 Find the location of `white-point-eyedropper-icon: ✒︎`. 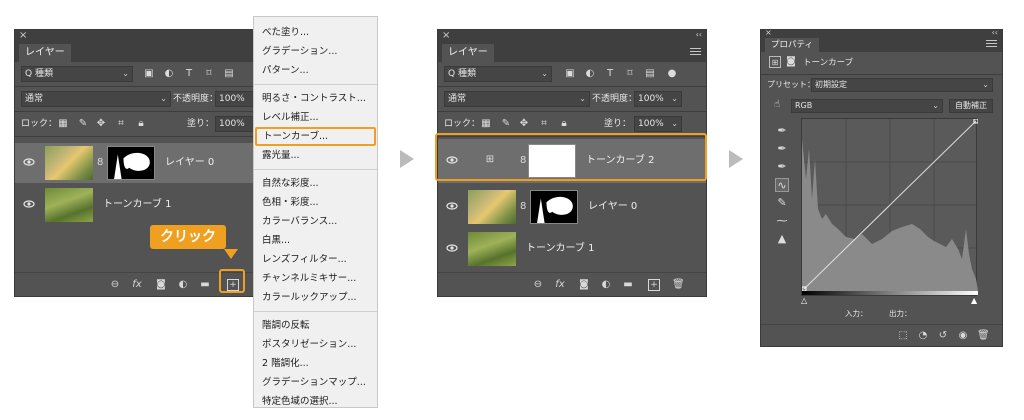

white-point-eyedropper-icon: ✒︎ is located at coordinates (782, 167).